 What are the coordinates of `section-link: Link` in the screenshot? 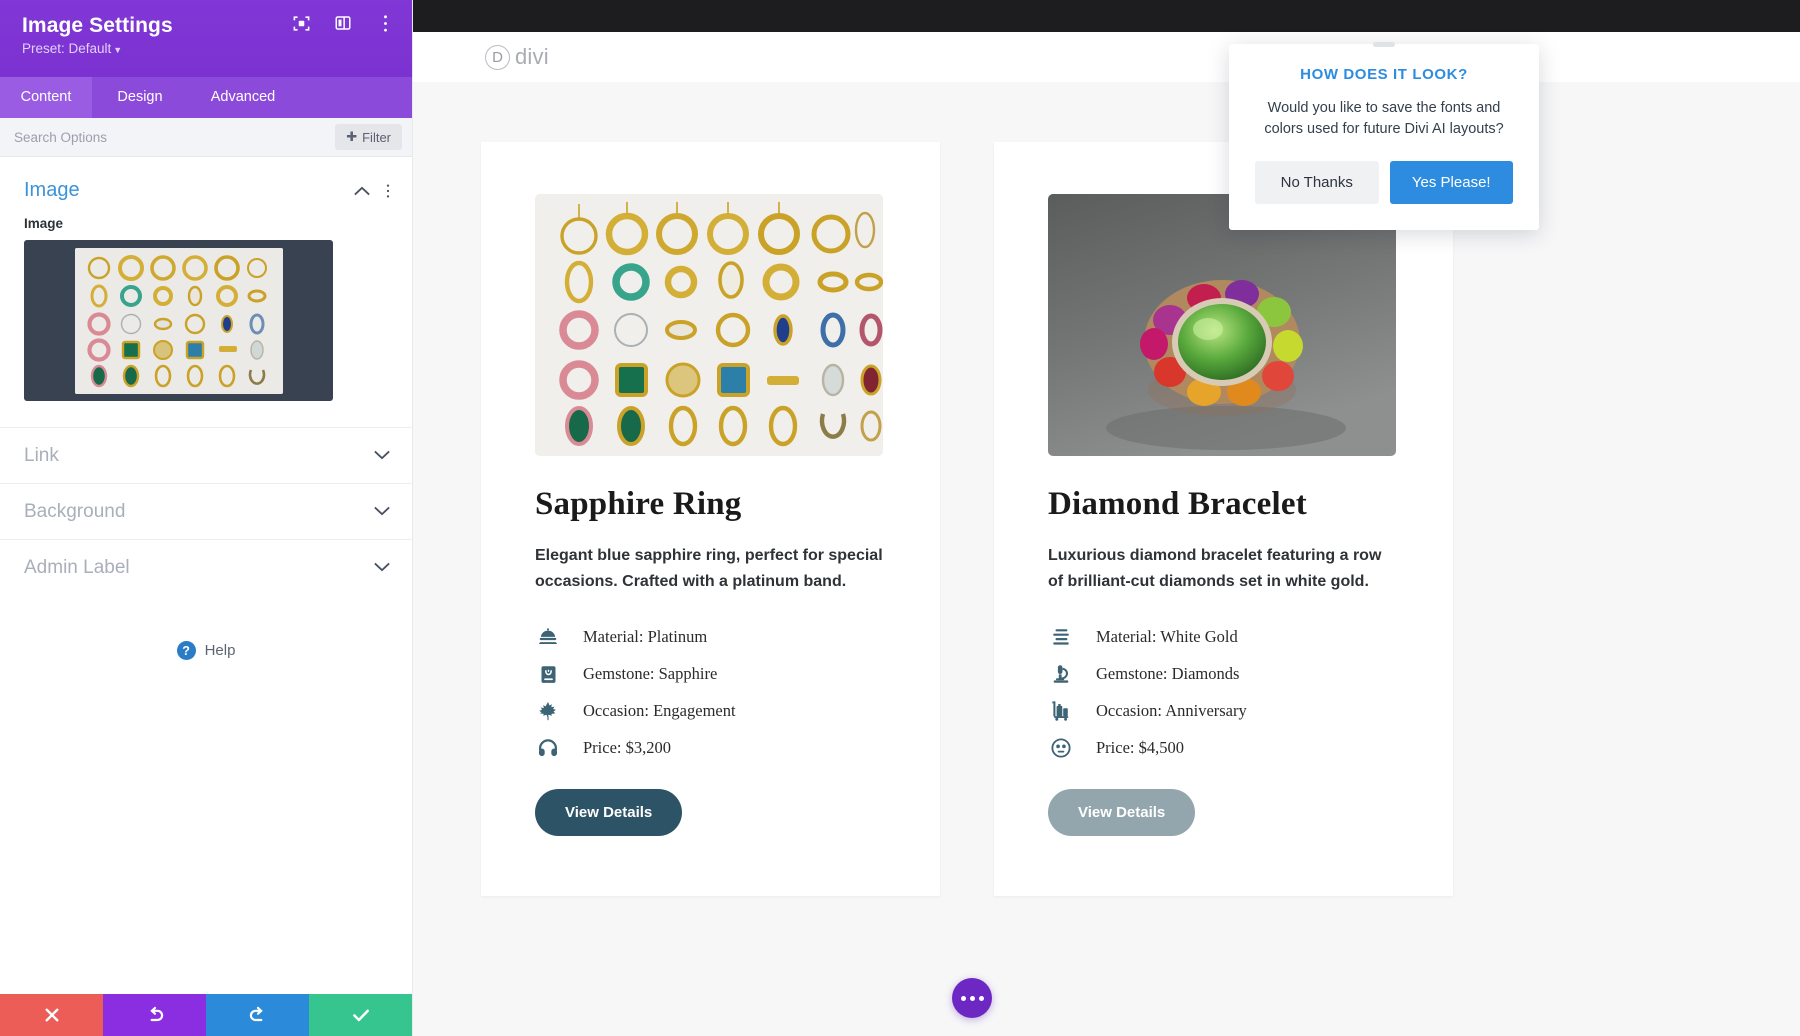 It's located at (206, 455).